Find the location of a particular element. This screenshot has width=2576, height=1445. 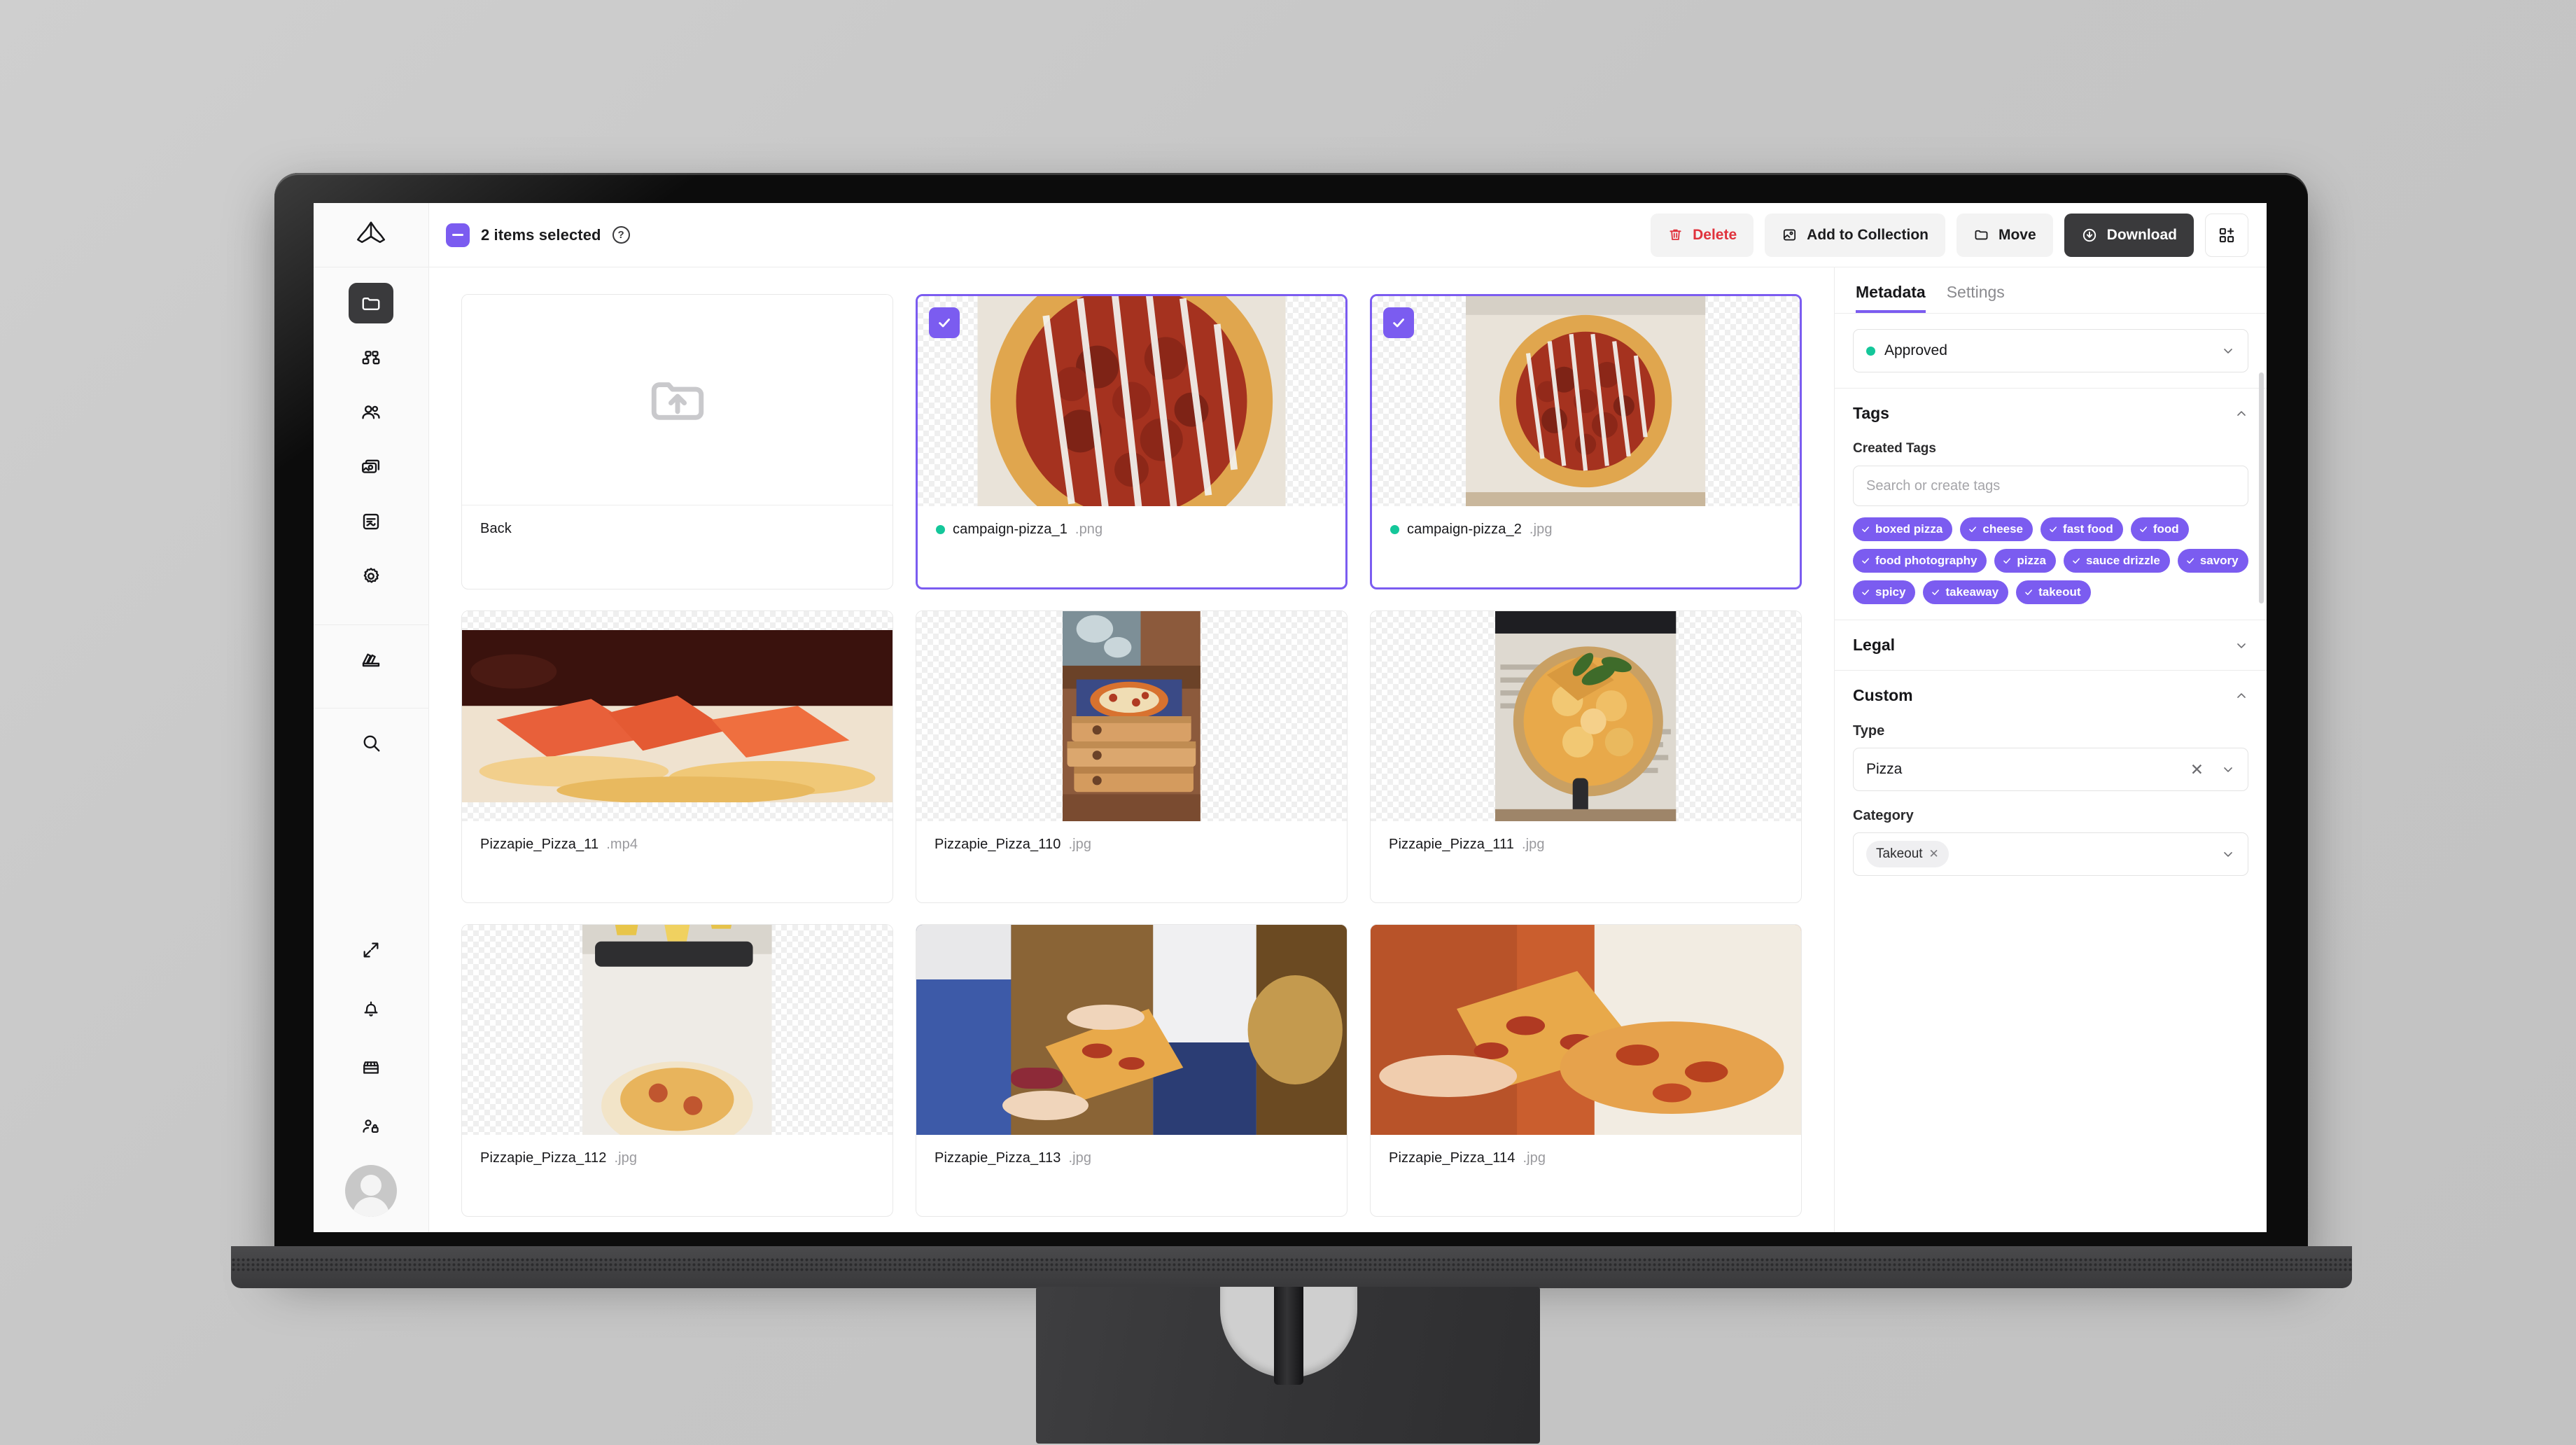

add-to-collection-label: Add to Collection is located at coordinates (1867, 234).